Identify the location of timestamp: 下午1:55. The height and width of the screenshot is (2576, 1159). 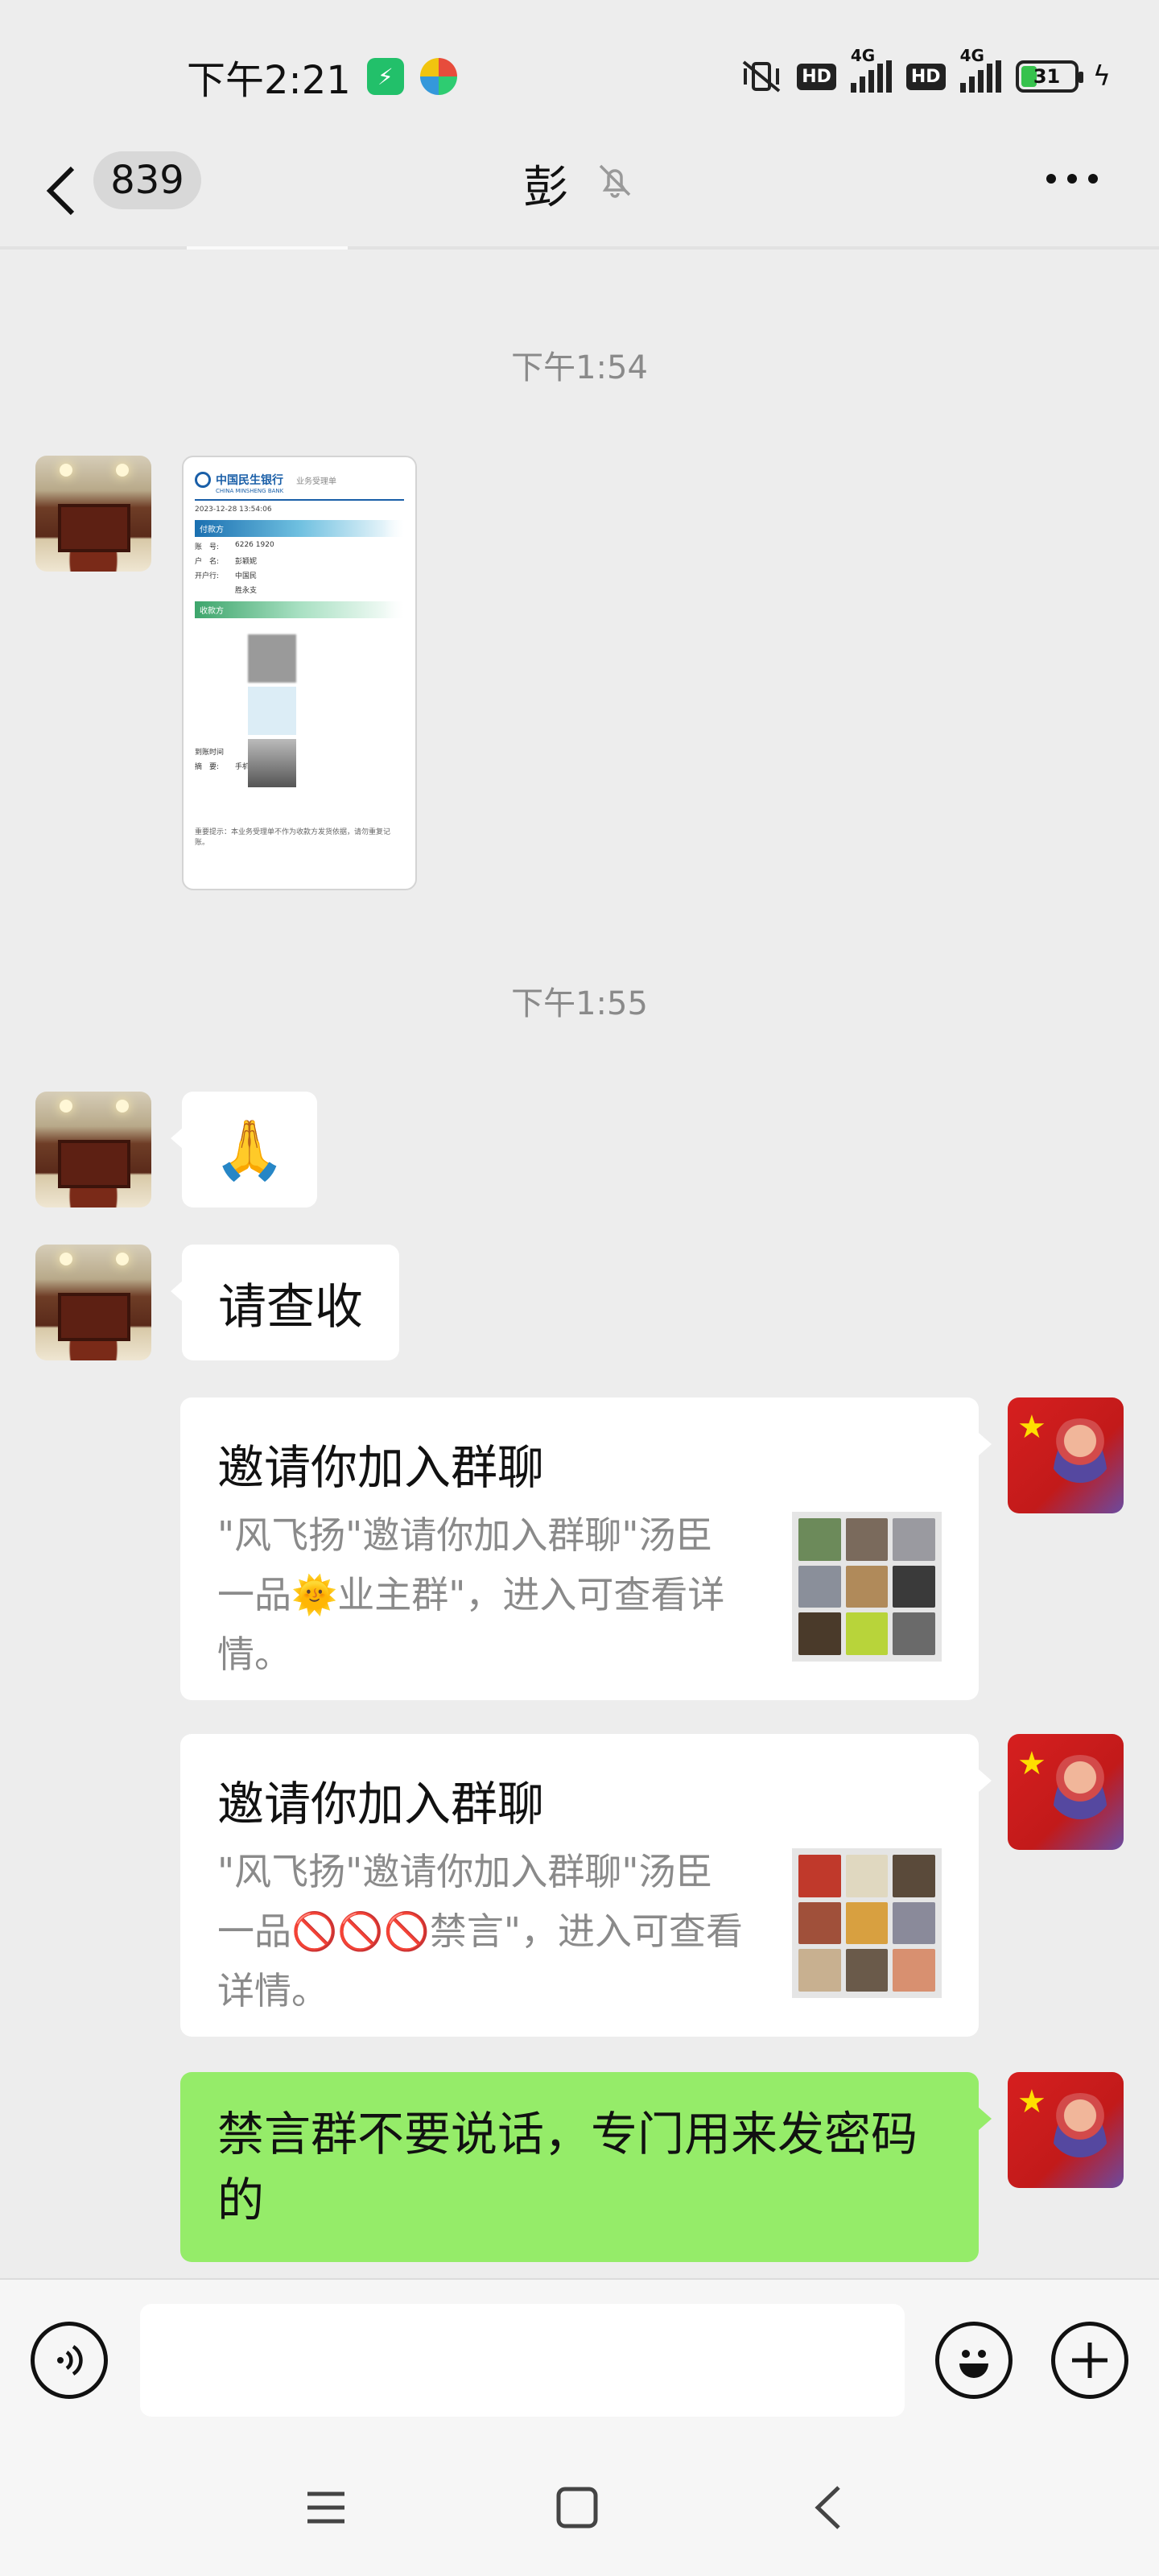
(579, 1003).